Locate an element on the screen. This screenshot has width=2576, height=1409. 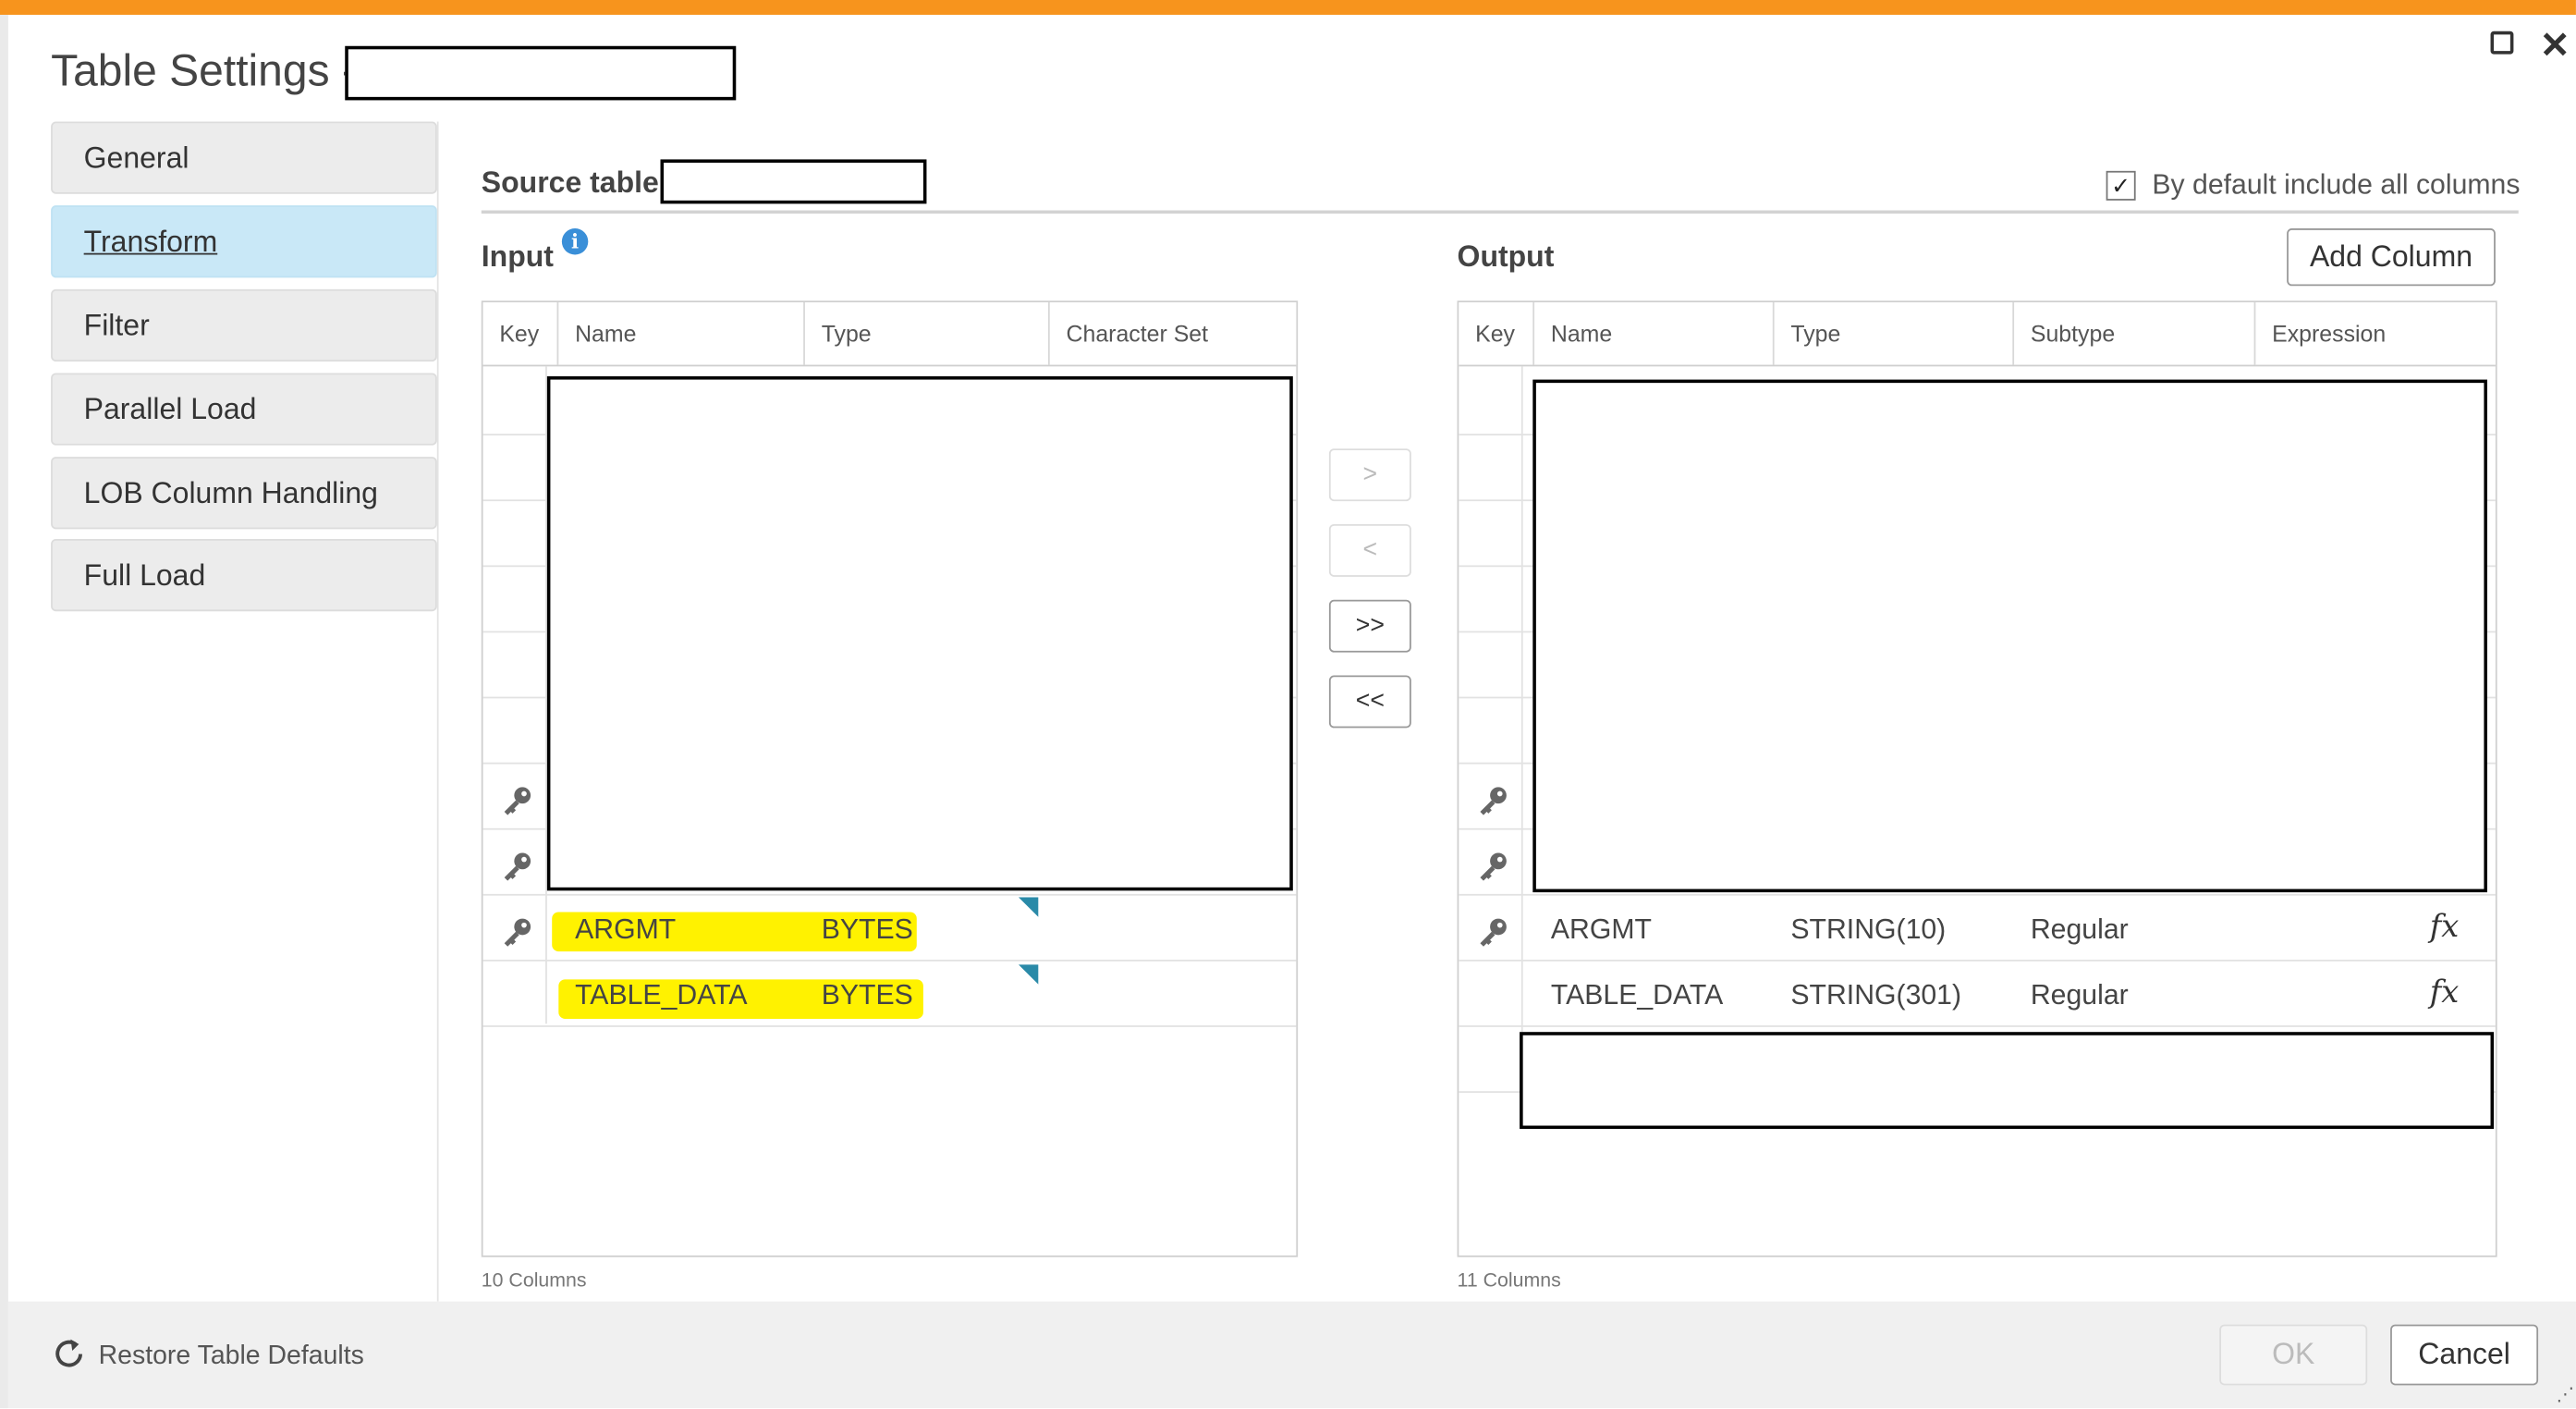
output-col-subtype: Subtype is located at coordinates (2135, 333).